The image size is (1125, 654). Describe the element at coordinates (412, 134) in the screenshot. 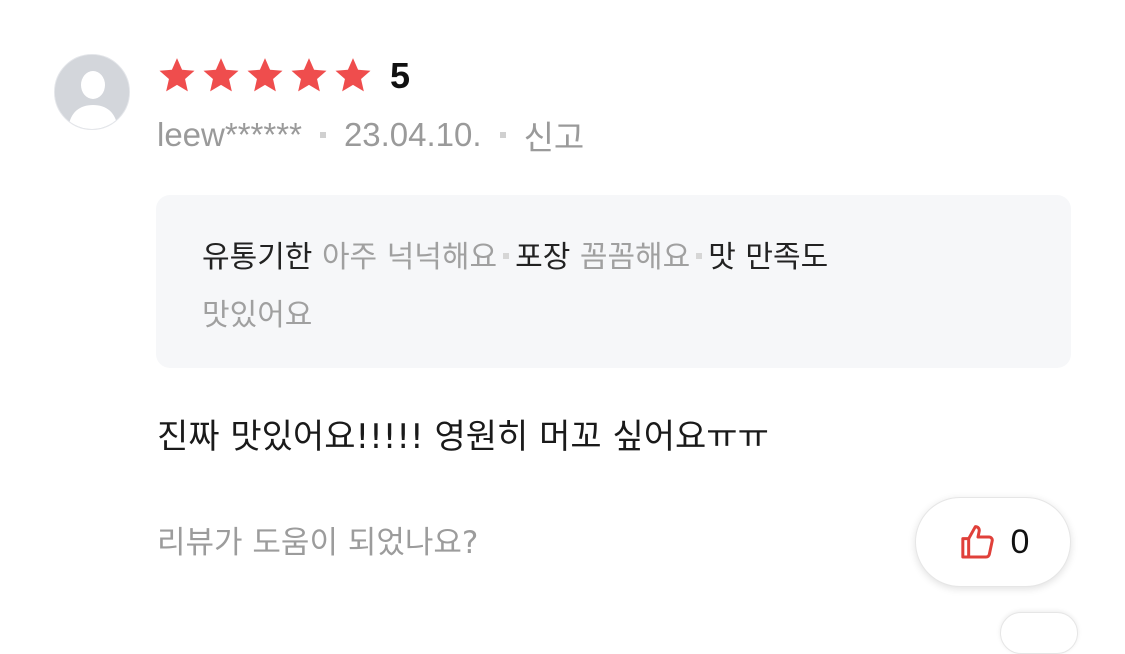

I see `review-date: 23.04.10.` at that location.